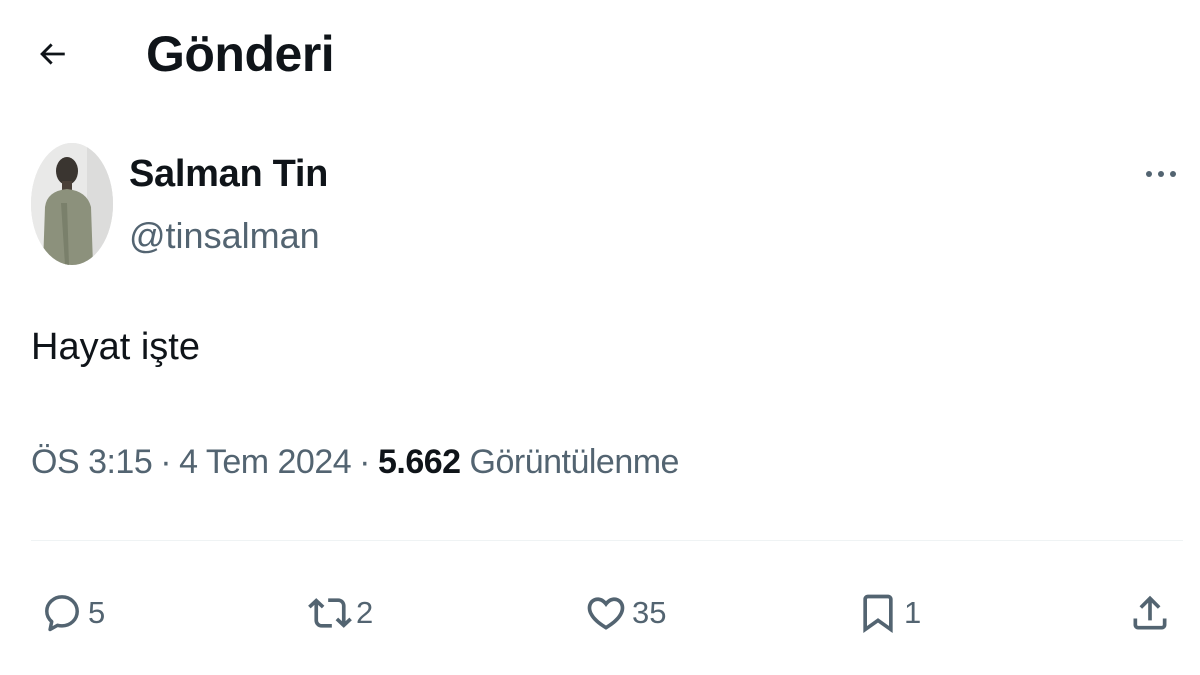 This screenshot has height=675, width=1200. I want to click on tweet-meta: ÖS 3:15 · 4 Tem 2024 · 5.662 Görüntülenme, so click(355, 462).